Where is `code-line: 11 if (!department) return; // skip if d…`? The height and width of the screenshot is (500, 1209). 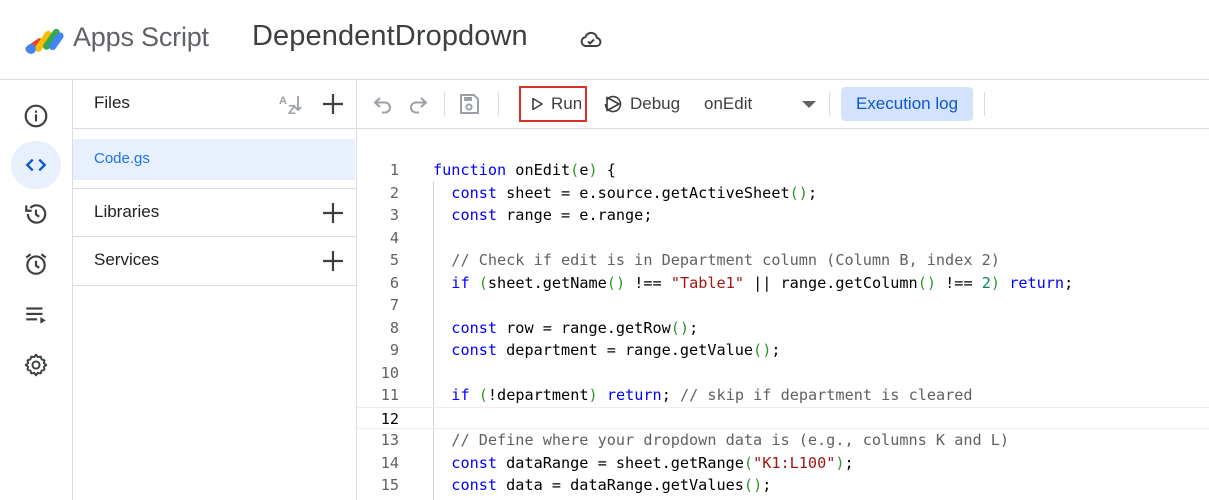
code-line: 11 if (!department) return; // skip if d… is located at coordinates (783, 395).